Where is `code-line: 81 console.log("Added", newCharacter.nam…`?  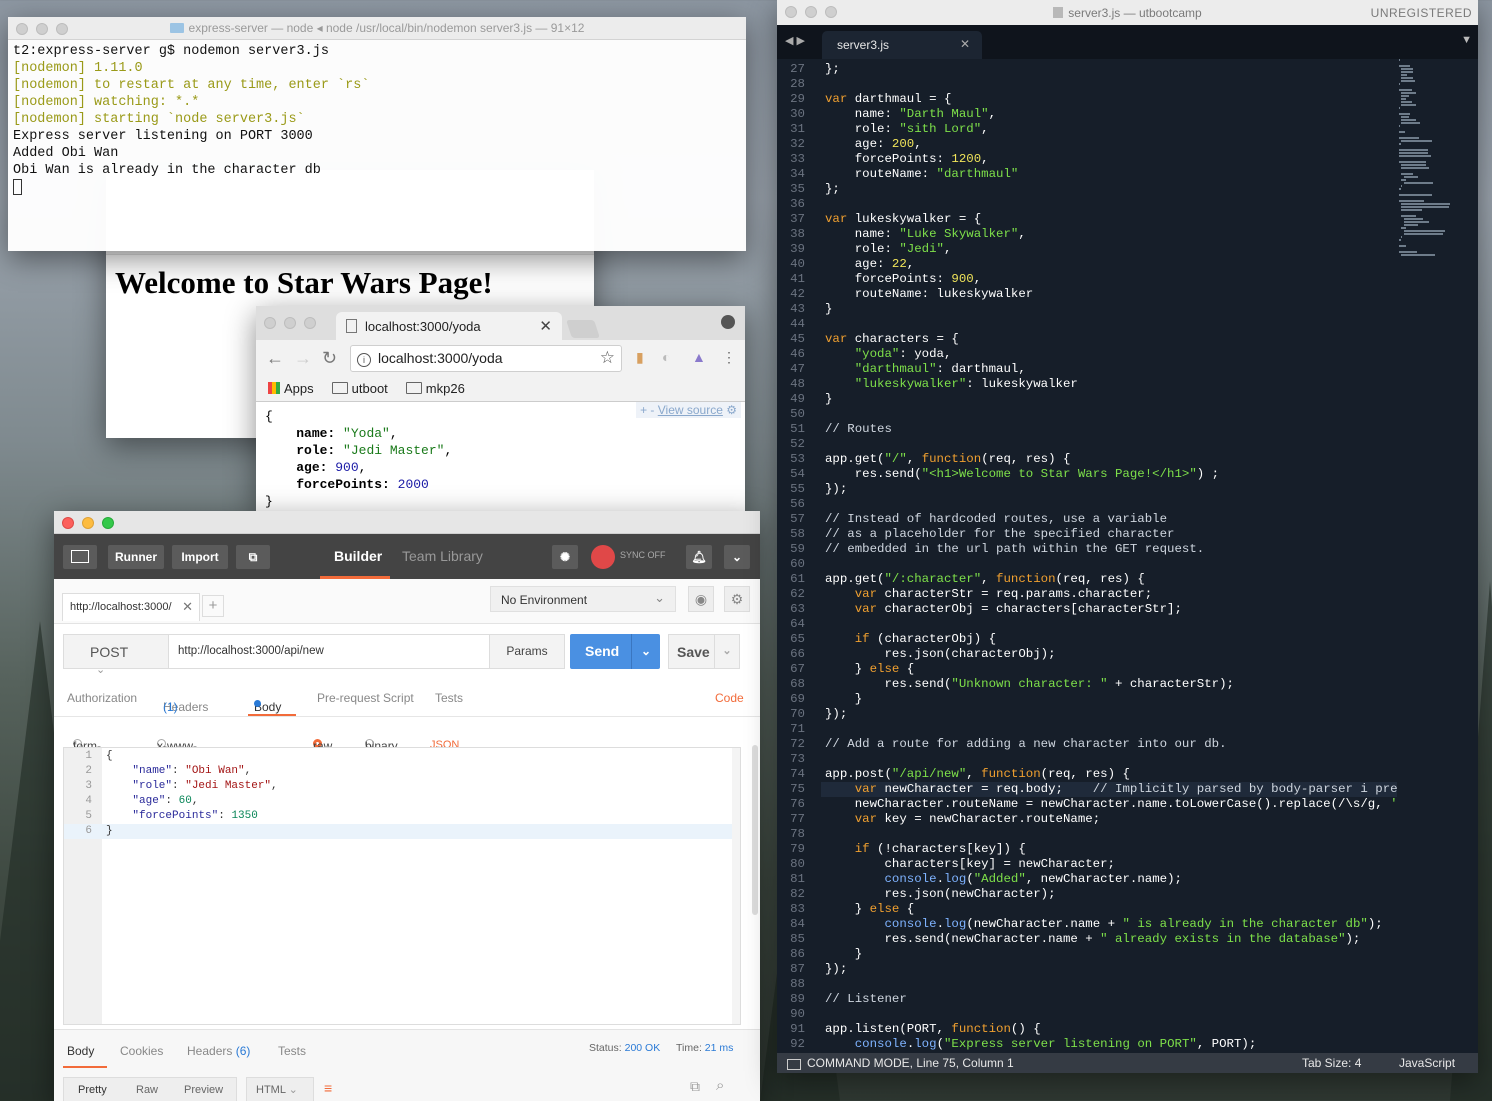
code-line: 81 console.log("Added", newCharacter.nam… is located at coordinates (1087, 879).